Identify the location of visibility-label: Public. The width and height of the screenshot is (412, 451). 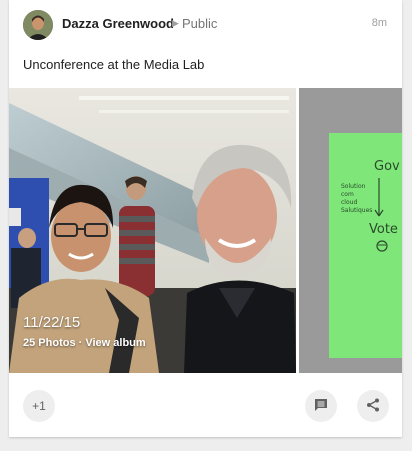
(199, 23).